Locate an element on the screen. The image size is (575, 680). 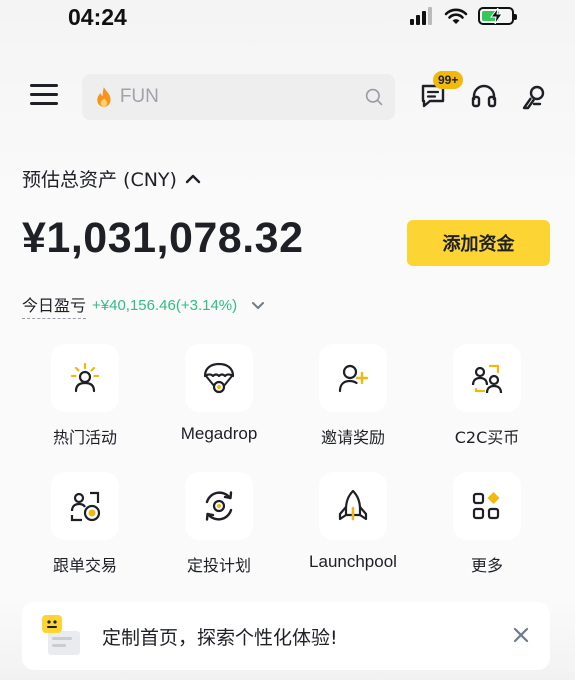
more-grid-icon is located at coordinates (486, 506).